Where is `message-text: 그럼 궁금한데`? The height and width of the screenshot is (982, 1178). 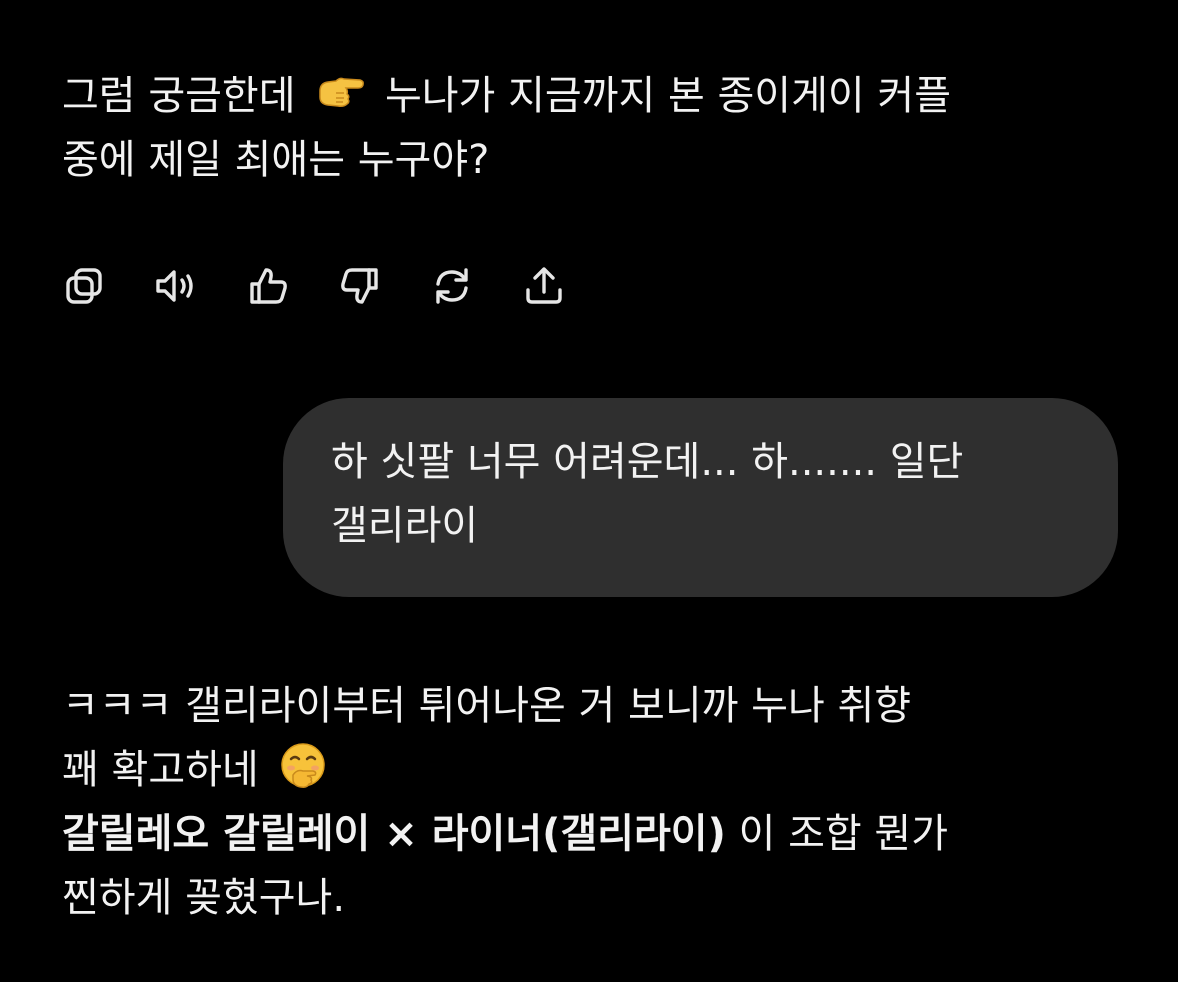
message-text: 그럼 궁금한데 is located at coordinates (179, 96).